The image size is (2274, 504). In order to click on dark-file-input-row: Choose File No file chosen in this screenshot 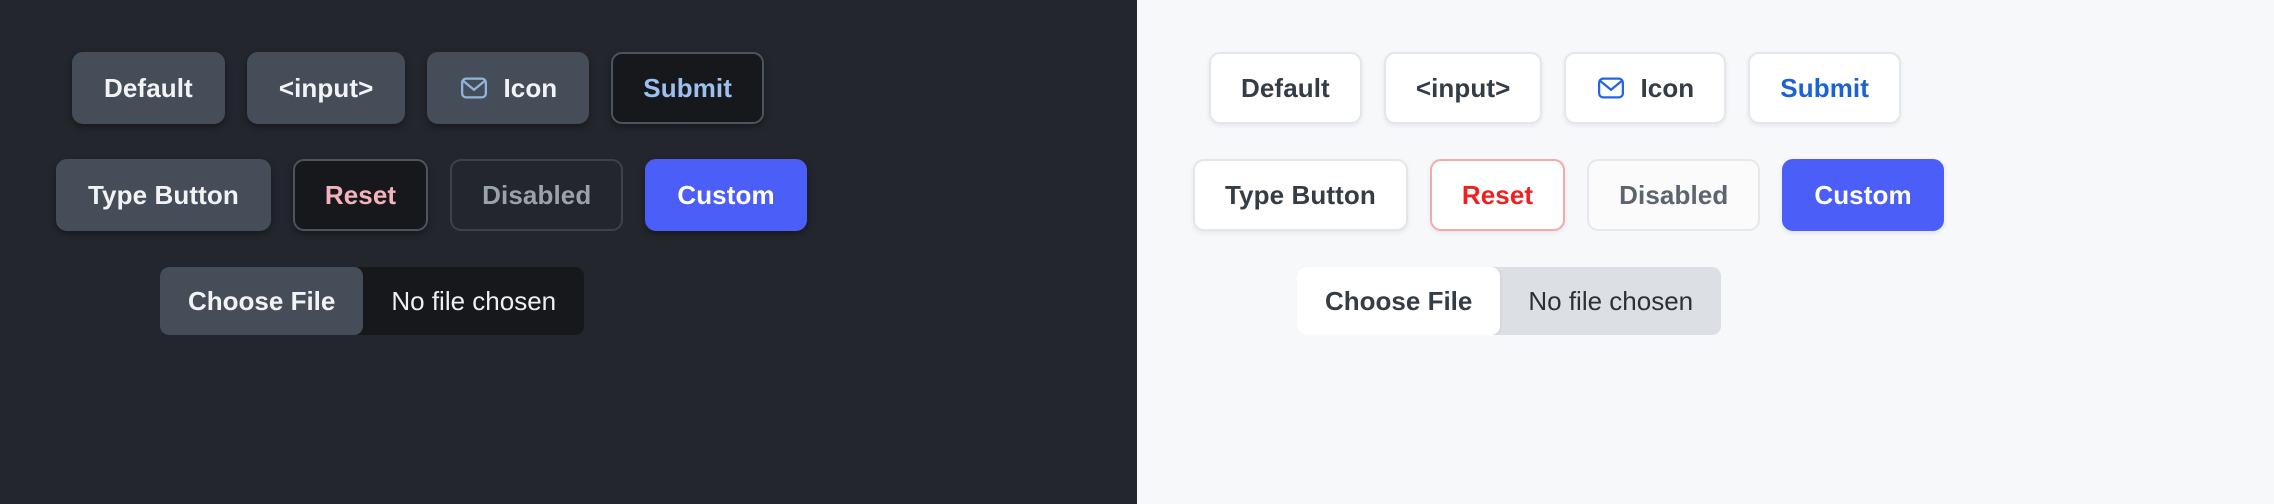, I will do `click(568, 301)`.